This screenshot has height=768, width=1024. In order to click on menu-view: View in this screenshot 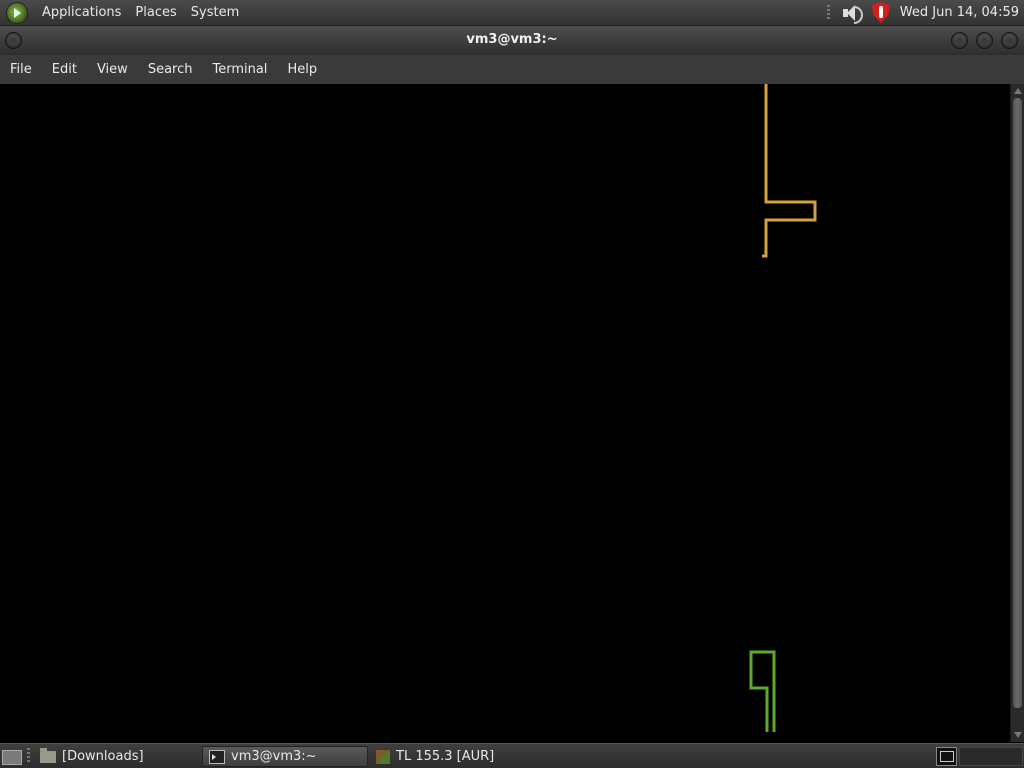, I will do `click(112, 69)`.